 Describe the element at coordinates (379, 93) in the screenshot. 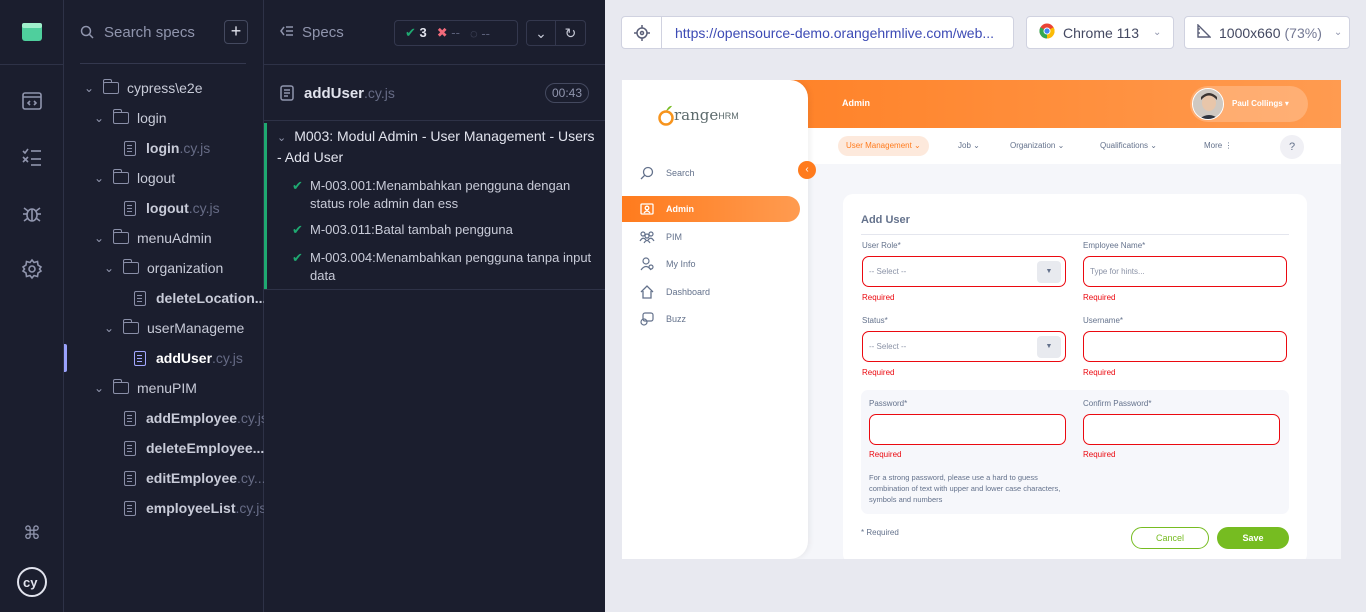

I see `spec-ext: .cy.js` at that location.